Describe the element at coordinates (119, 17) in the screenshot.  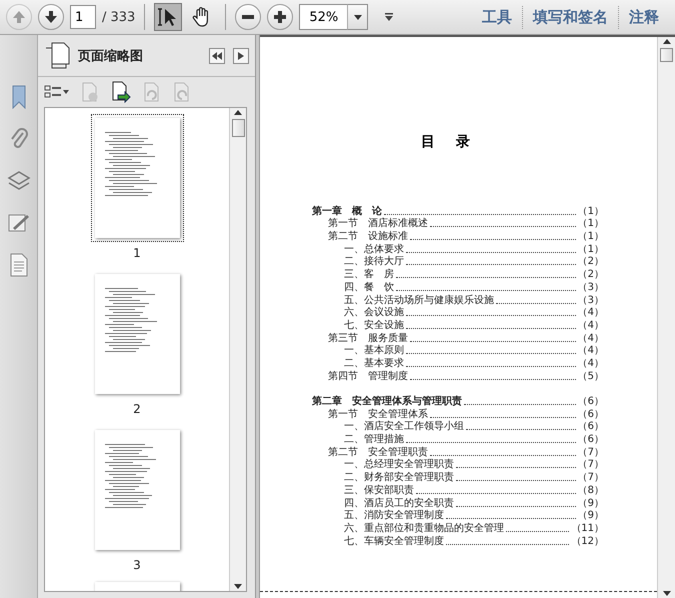
I see `page-count: / 333` at that location.